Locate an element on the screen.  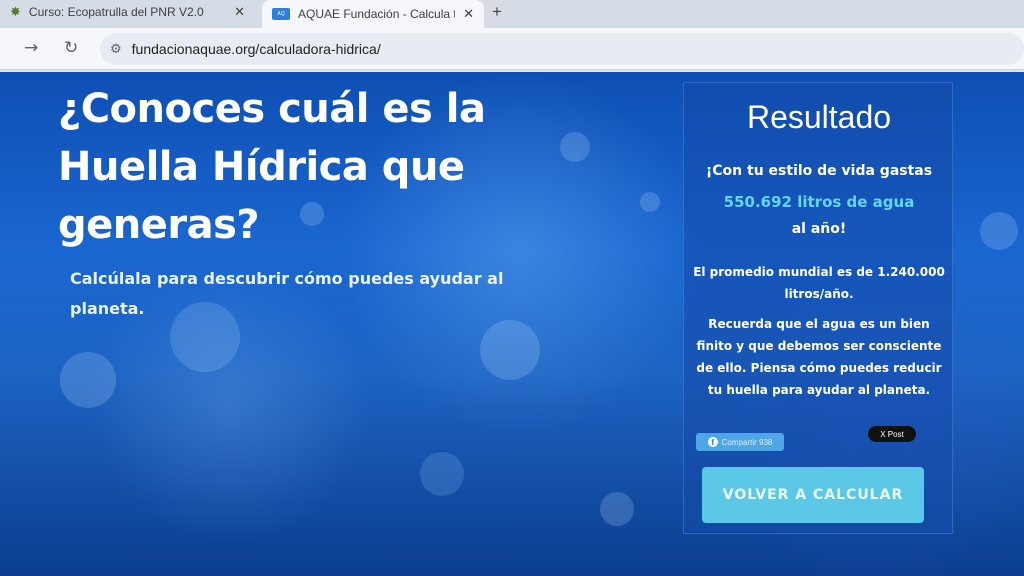
result-period: al año! is located at coordinates (819, 229).